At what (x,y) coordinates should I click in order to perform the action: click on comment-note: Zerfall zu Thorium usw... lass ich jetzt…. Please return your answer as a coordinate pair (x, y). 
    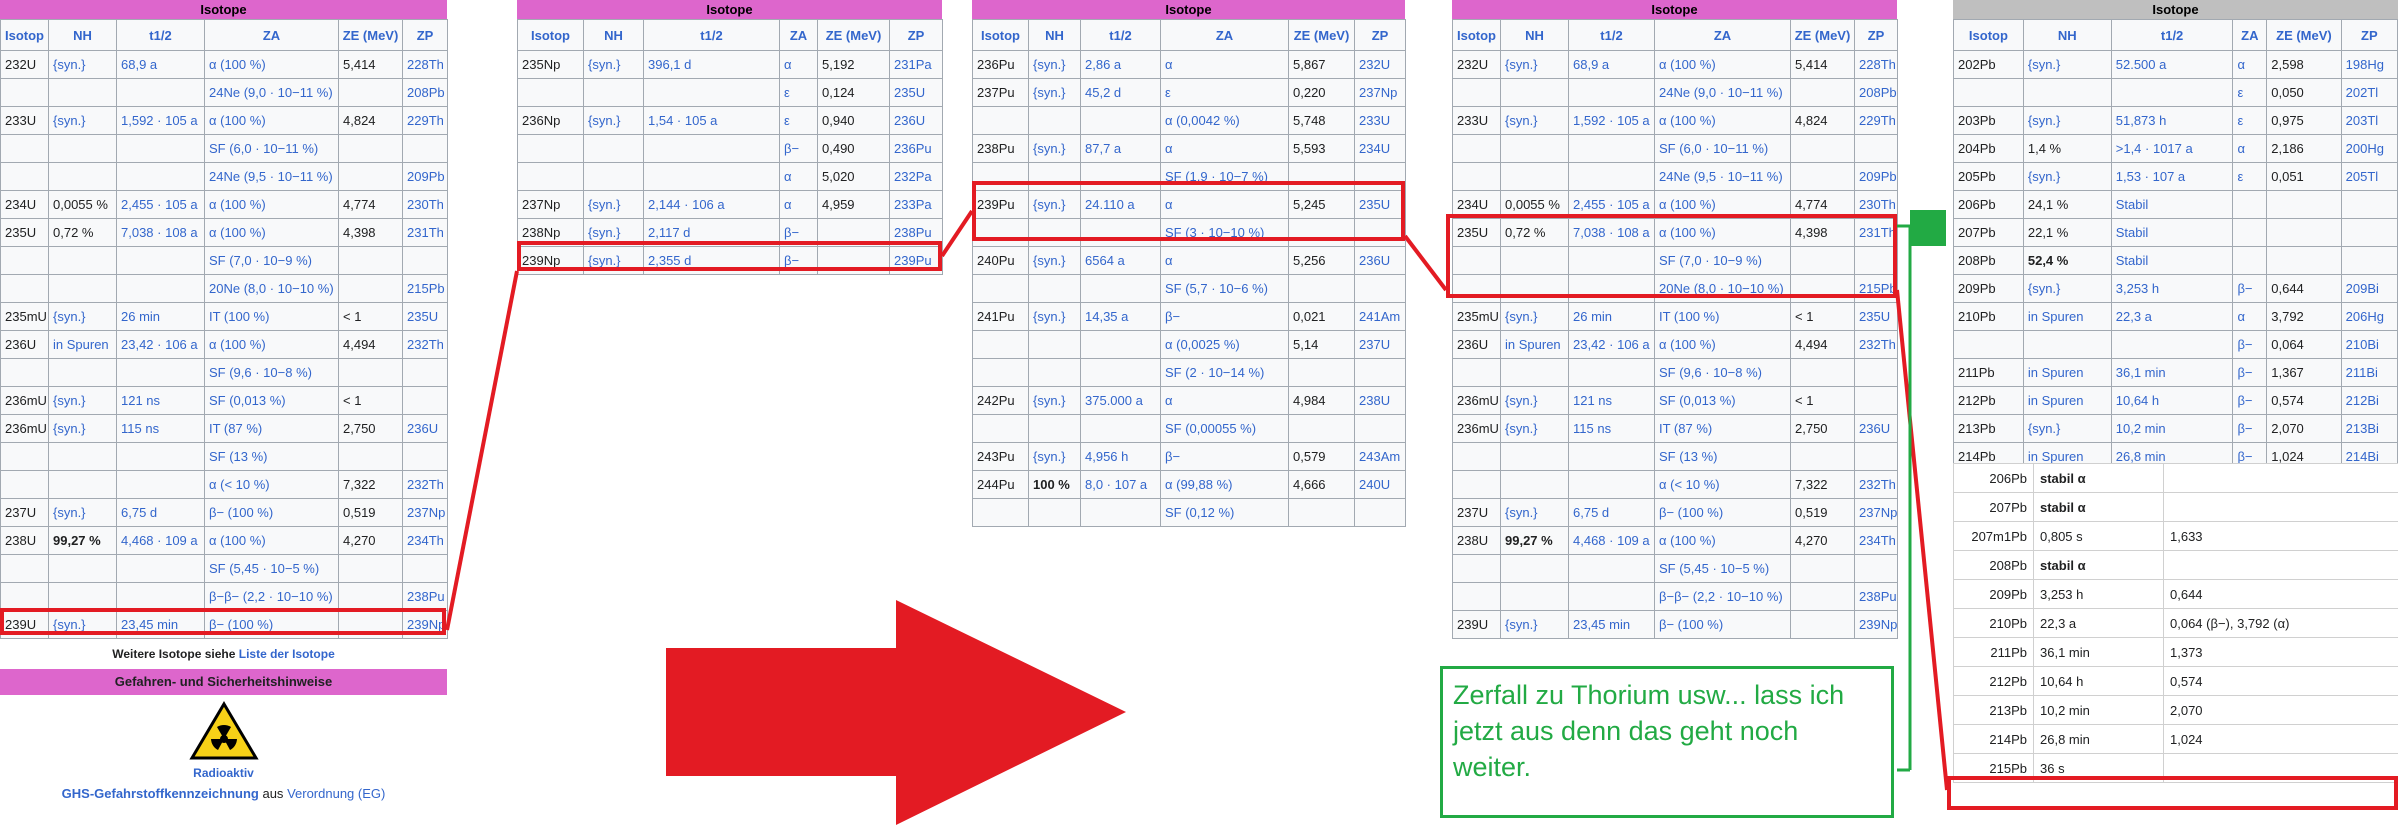
    Looking at the image, I should click on (1667, 742).